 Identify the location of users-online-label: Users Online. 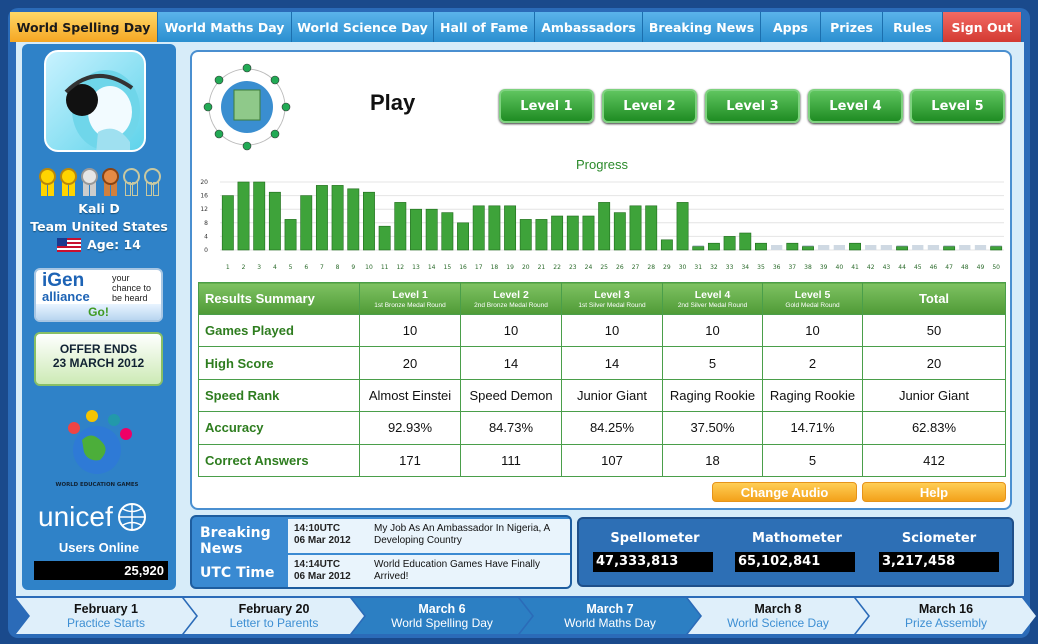
(99, 547).